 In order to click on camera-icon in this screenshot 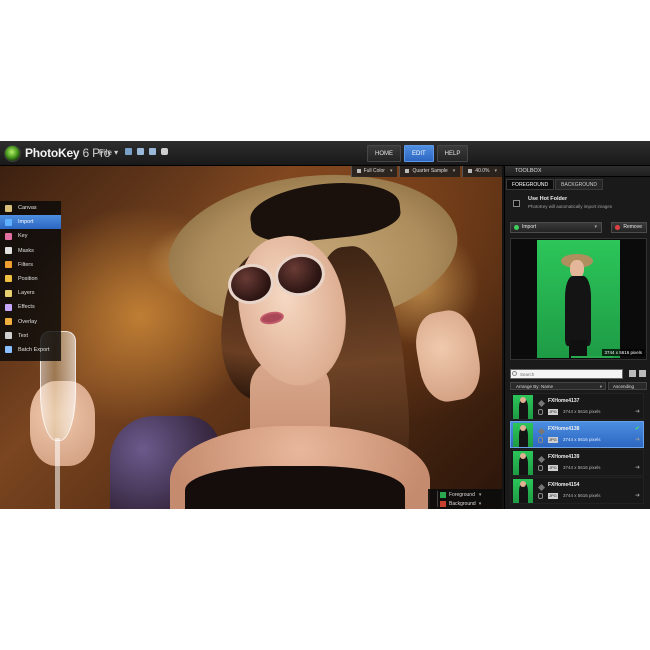, I will do `click(164, 151)`.